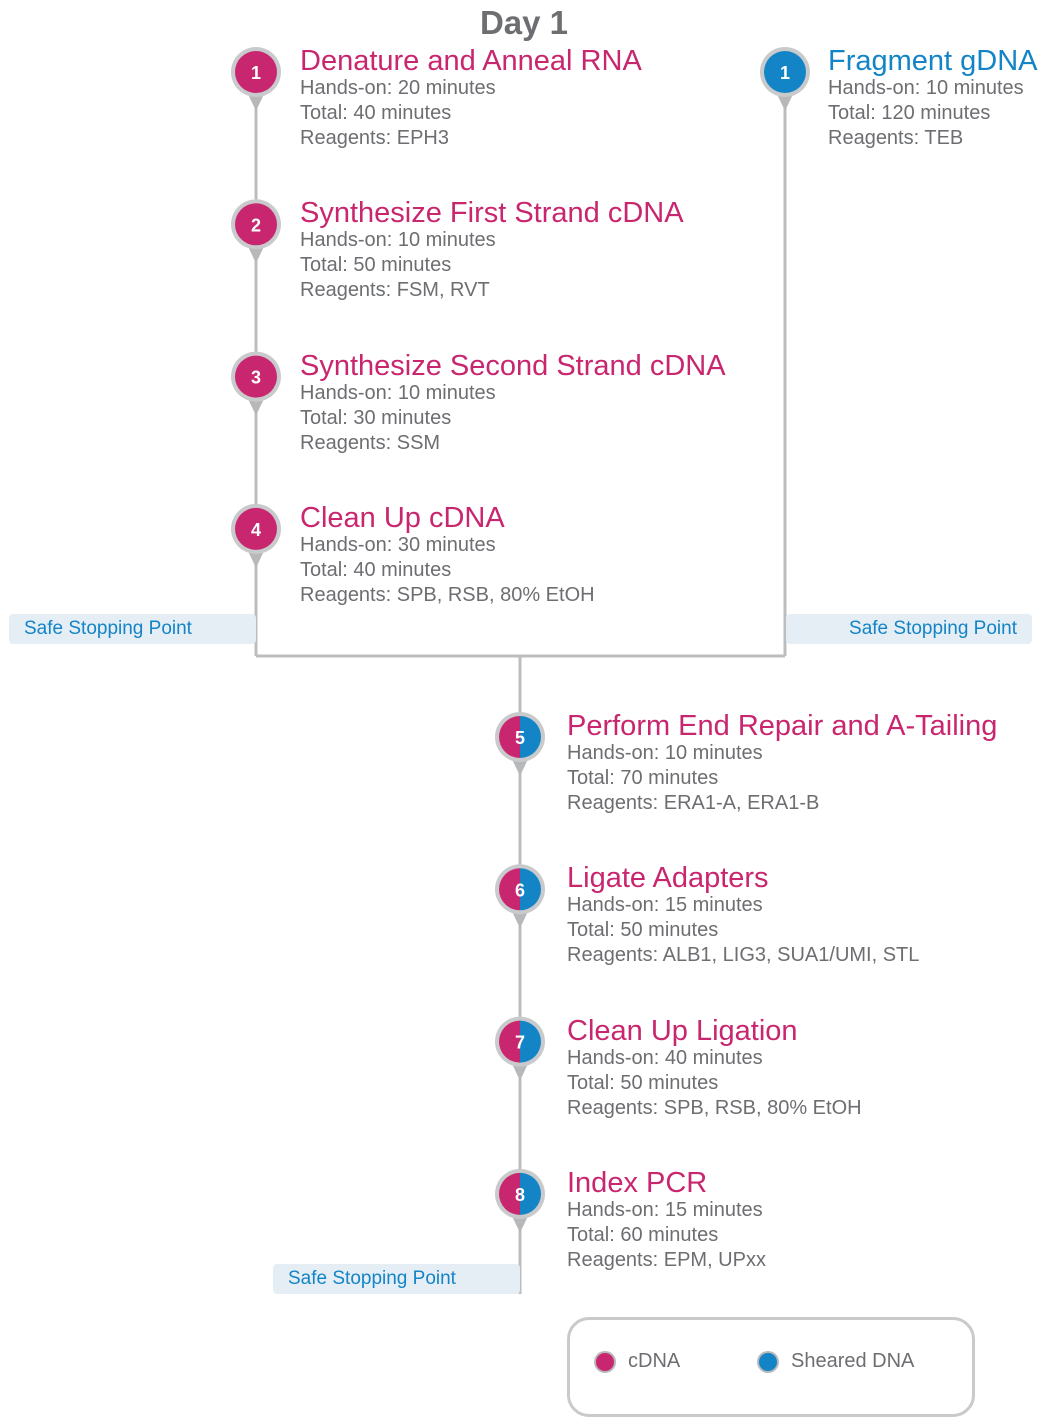  I want to click on legend: cDNA Sheared DNA, so click(771, 1367).